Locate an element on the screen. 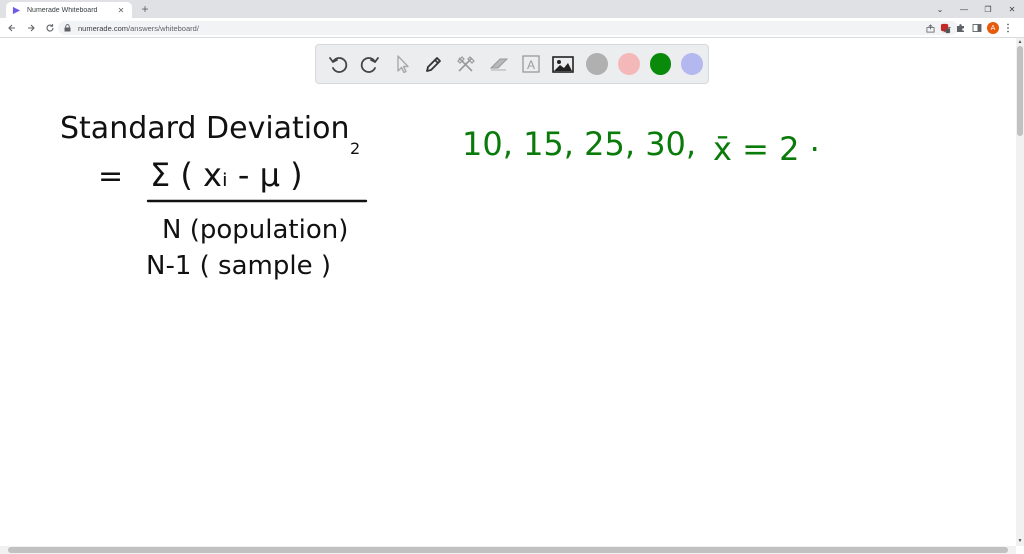 The image size is (1024, 554). ink-denominator-population: N (population) is located at coordinates (255, 230).